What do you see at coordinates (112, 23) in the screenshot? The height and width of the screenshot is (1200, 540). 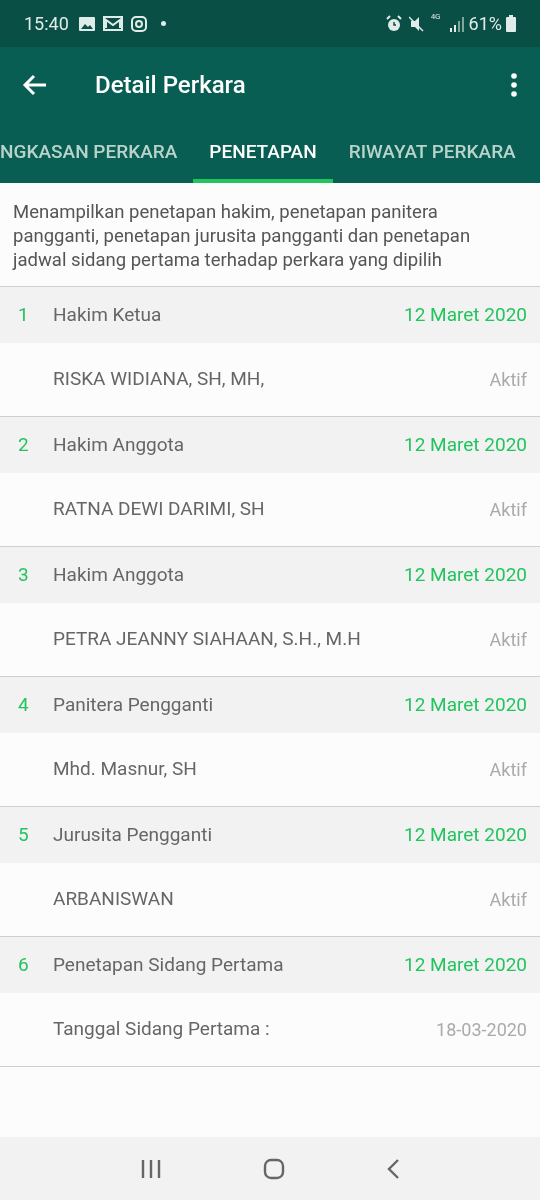 I see `mail-icon` at bounding box center [112, 23].